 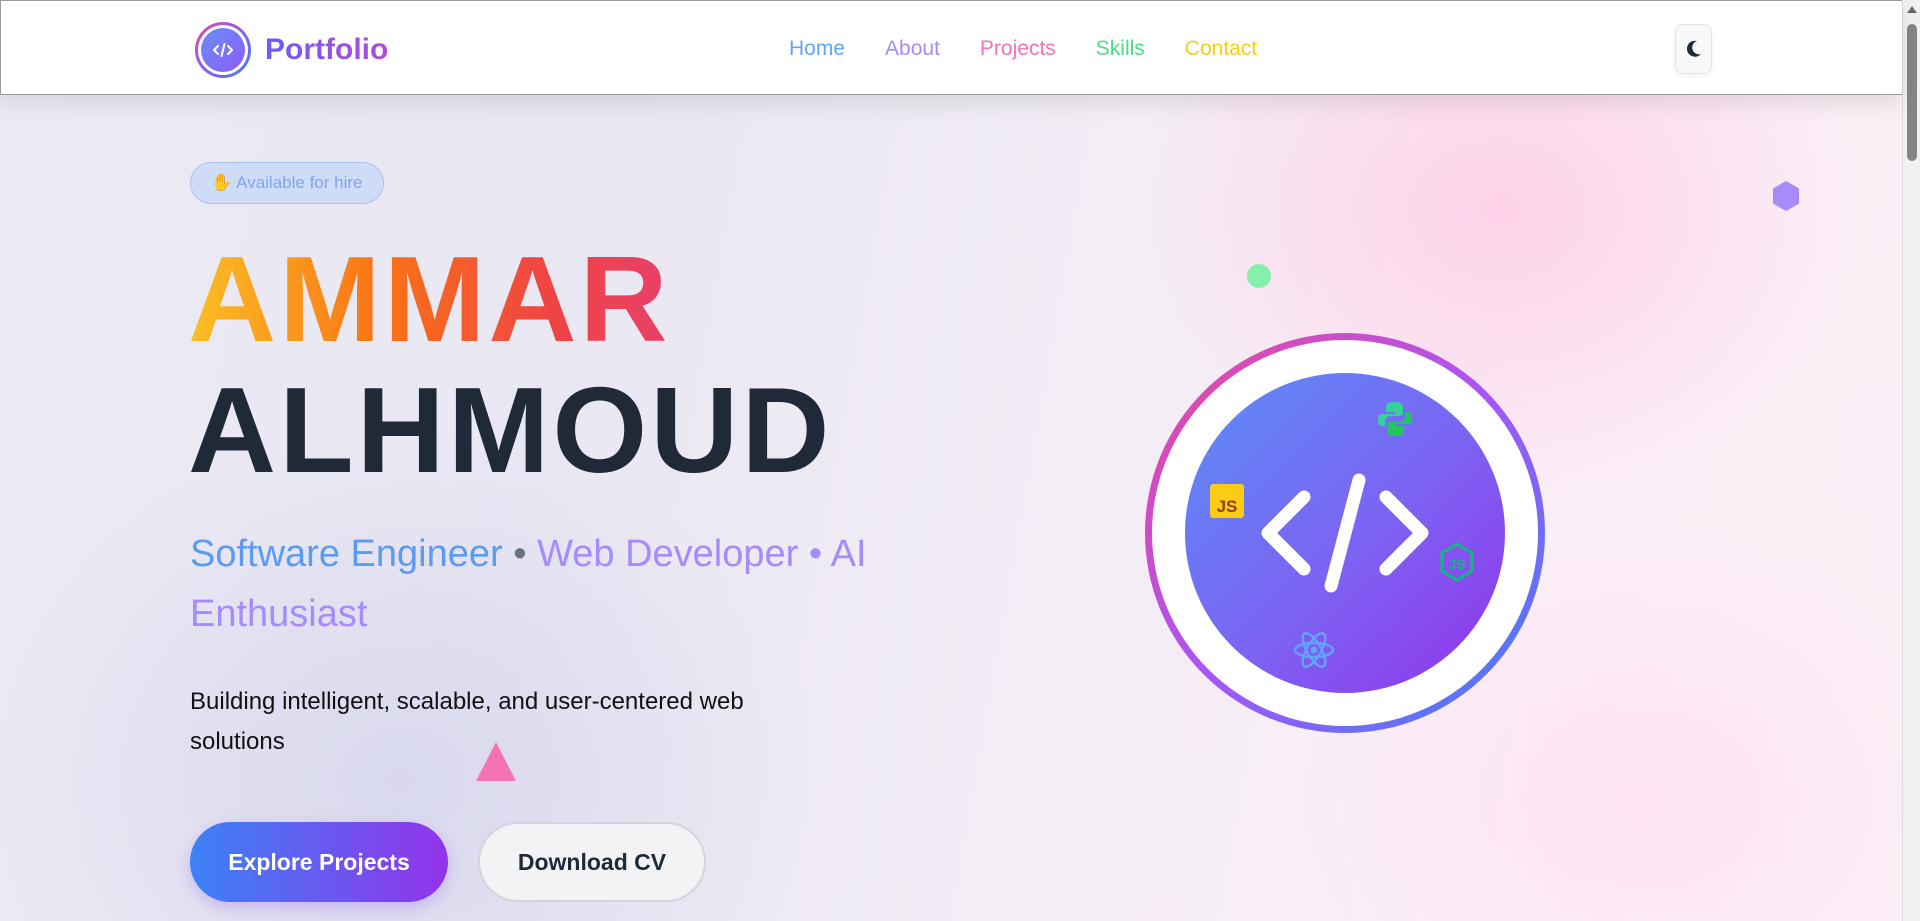 I want to click on code-icon, so click(x=223, y=50).